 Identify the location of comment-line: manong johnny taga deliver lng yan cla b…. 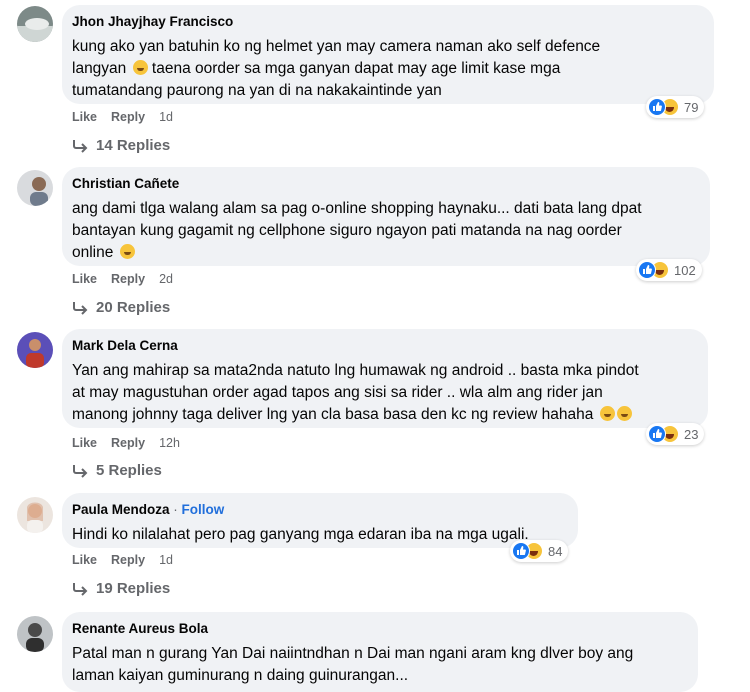
(333, 414).